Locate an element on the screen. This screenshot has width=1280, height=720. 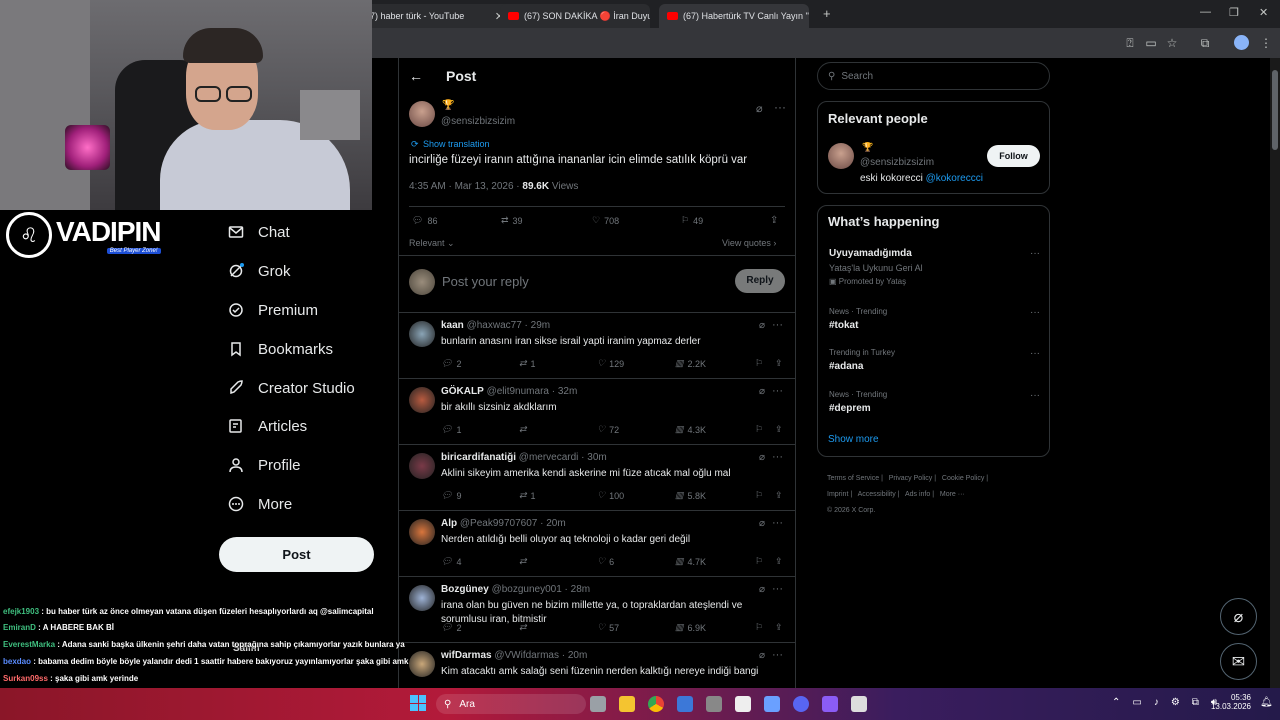
close-window-icon: ✕ is located at coordinates (1263, 12).